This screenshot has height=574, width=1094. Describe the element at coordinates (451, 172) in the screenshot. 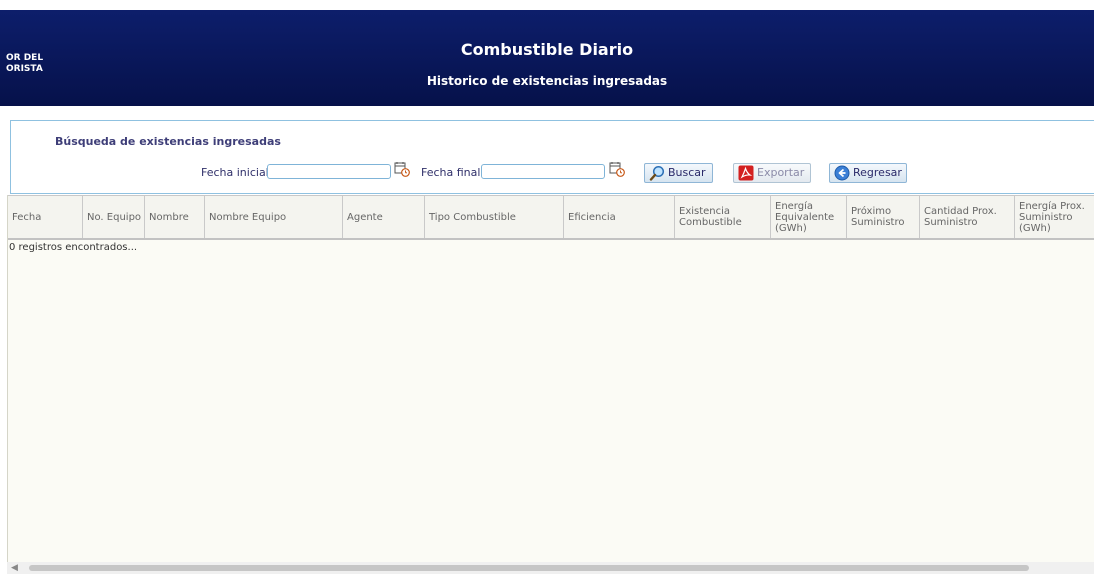

I see `fecha-final-label: Fecha final` at that location.